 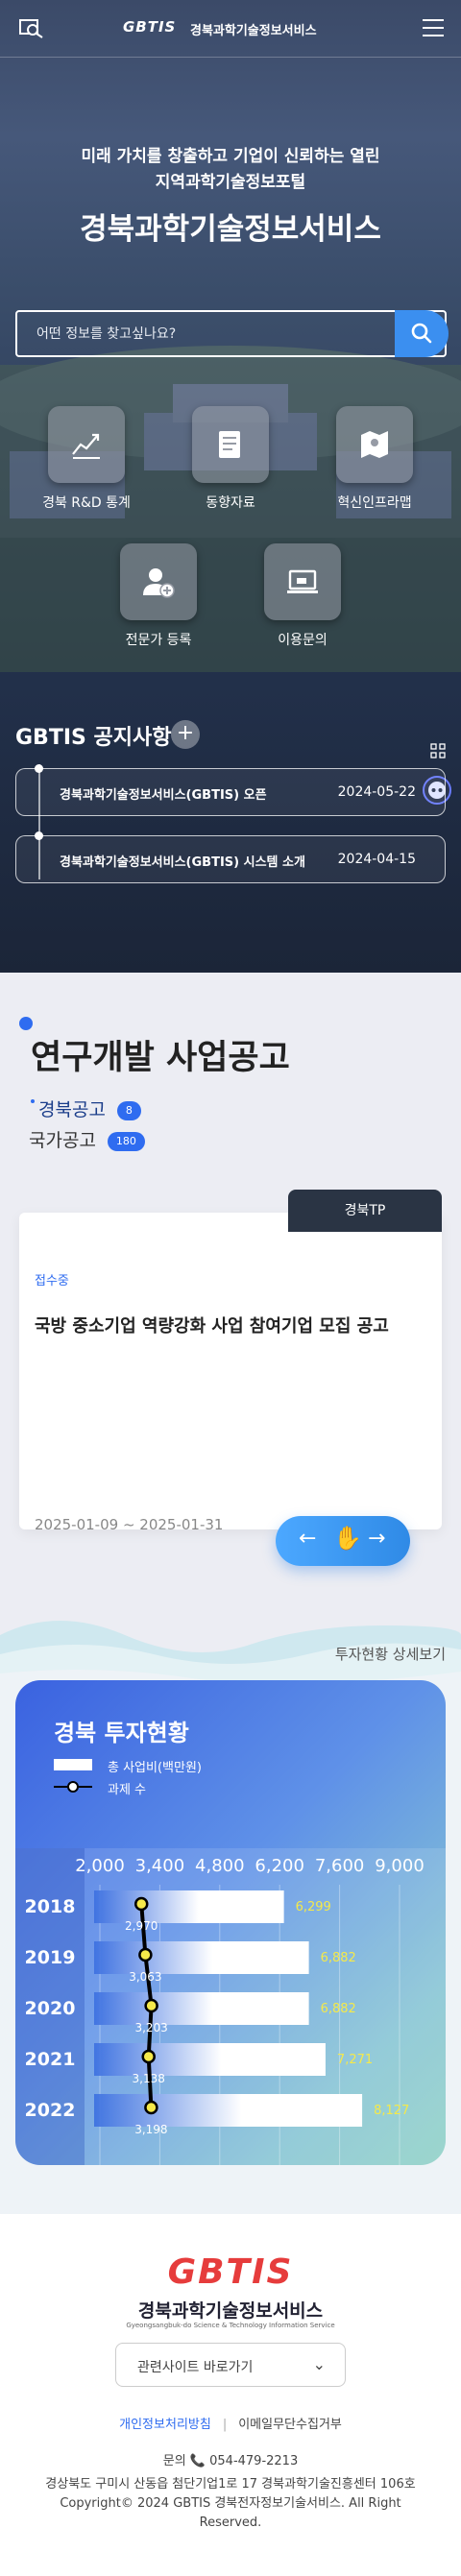 I want to click on quick-link-expert-register: 전문가 등록, so click(x=158, y=596).